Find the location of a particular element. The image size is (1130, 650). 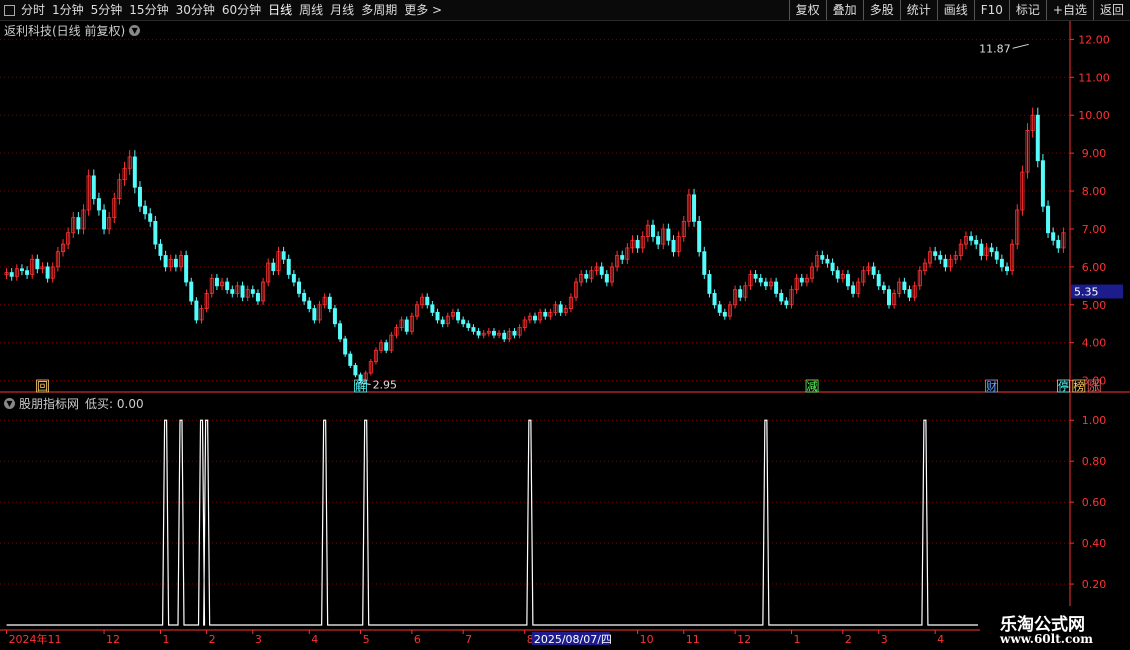

period-tab-4: 30分钟 is located at coordinates (195, 10).